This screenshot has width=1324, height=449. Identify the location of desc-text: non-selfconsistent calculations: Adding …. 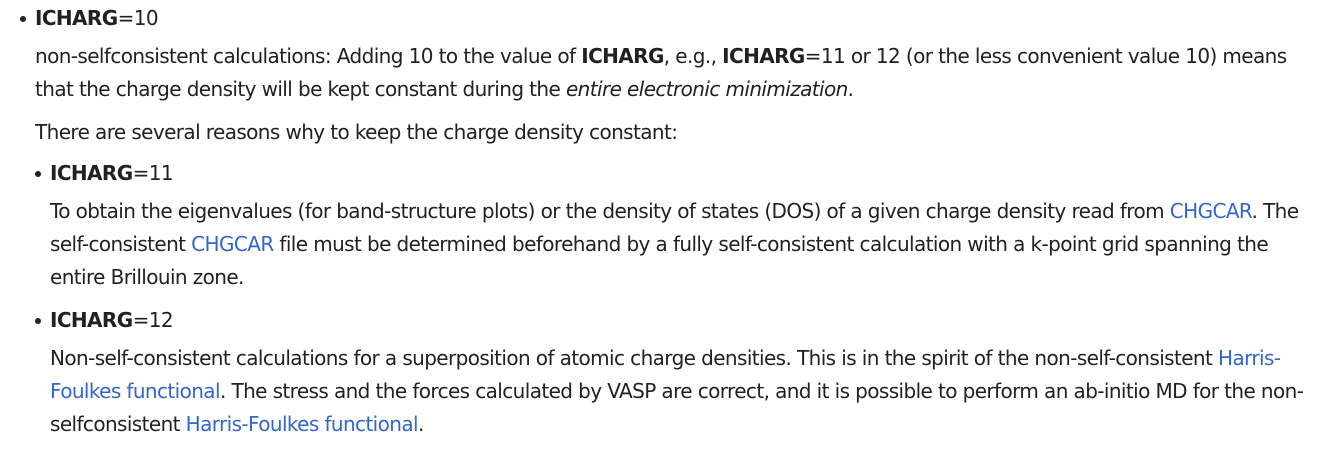
(308, 56).